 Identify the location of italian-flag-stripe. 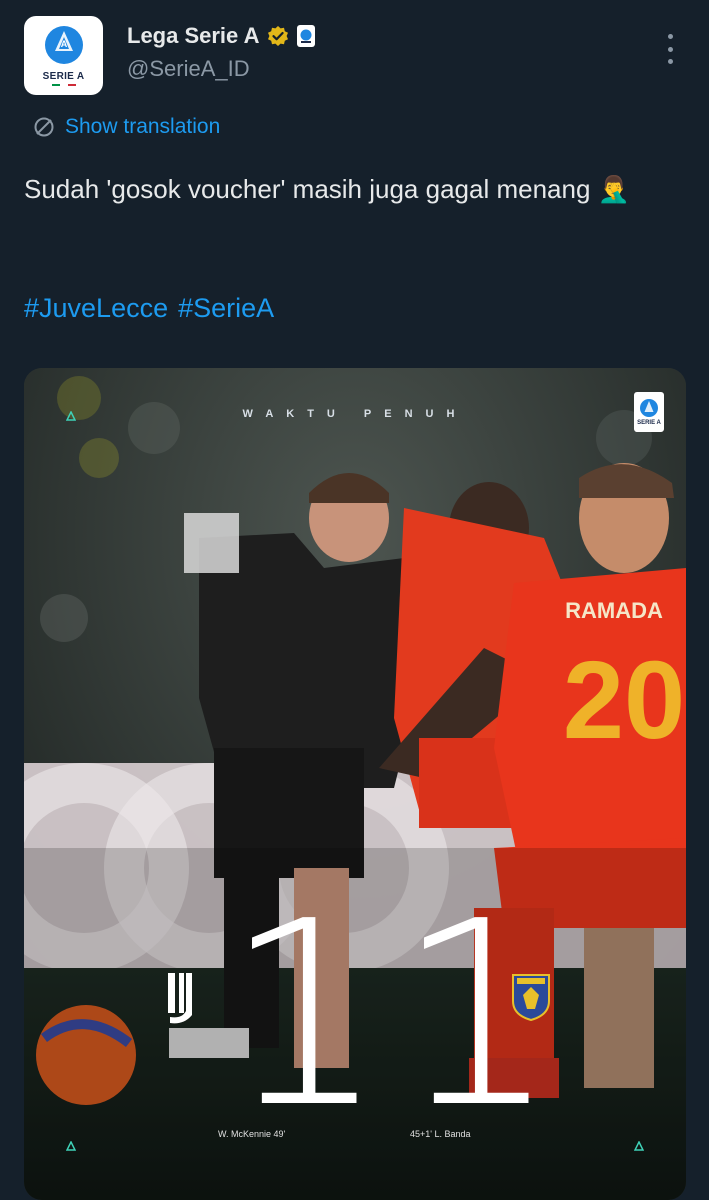
(63, 85).